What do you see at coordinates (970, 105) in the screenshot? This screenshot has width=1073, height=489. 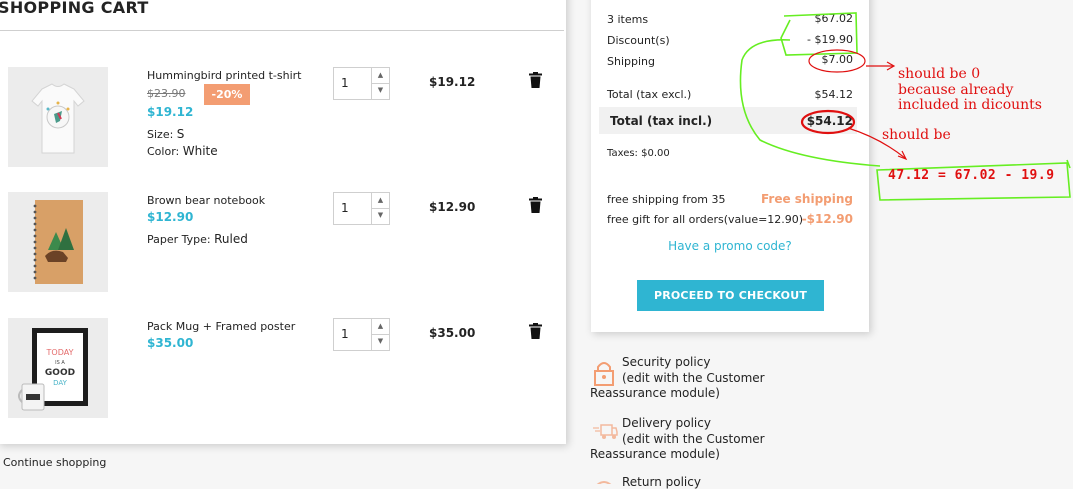 I see `annotation-note: included in dicounts` at bounding box center [970, 105].